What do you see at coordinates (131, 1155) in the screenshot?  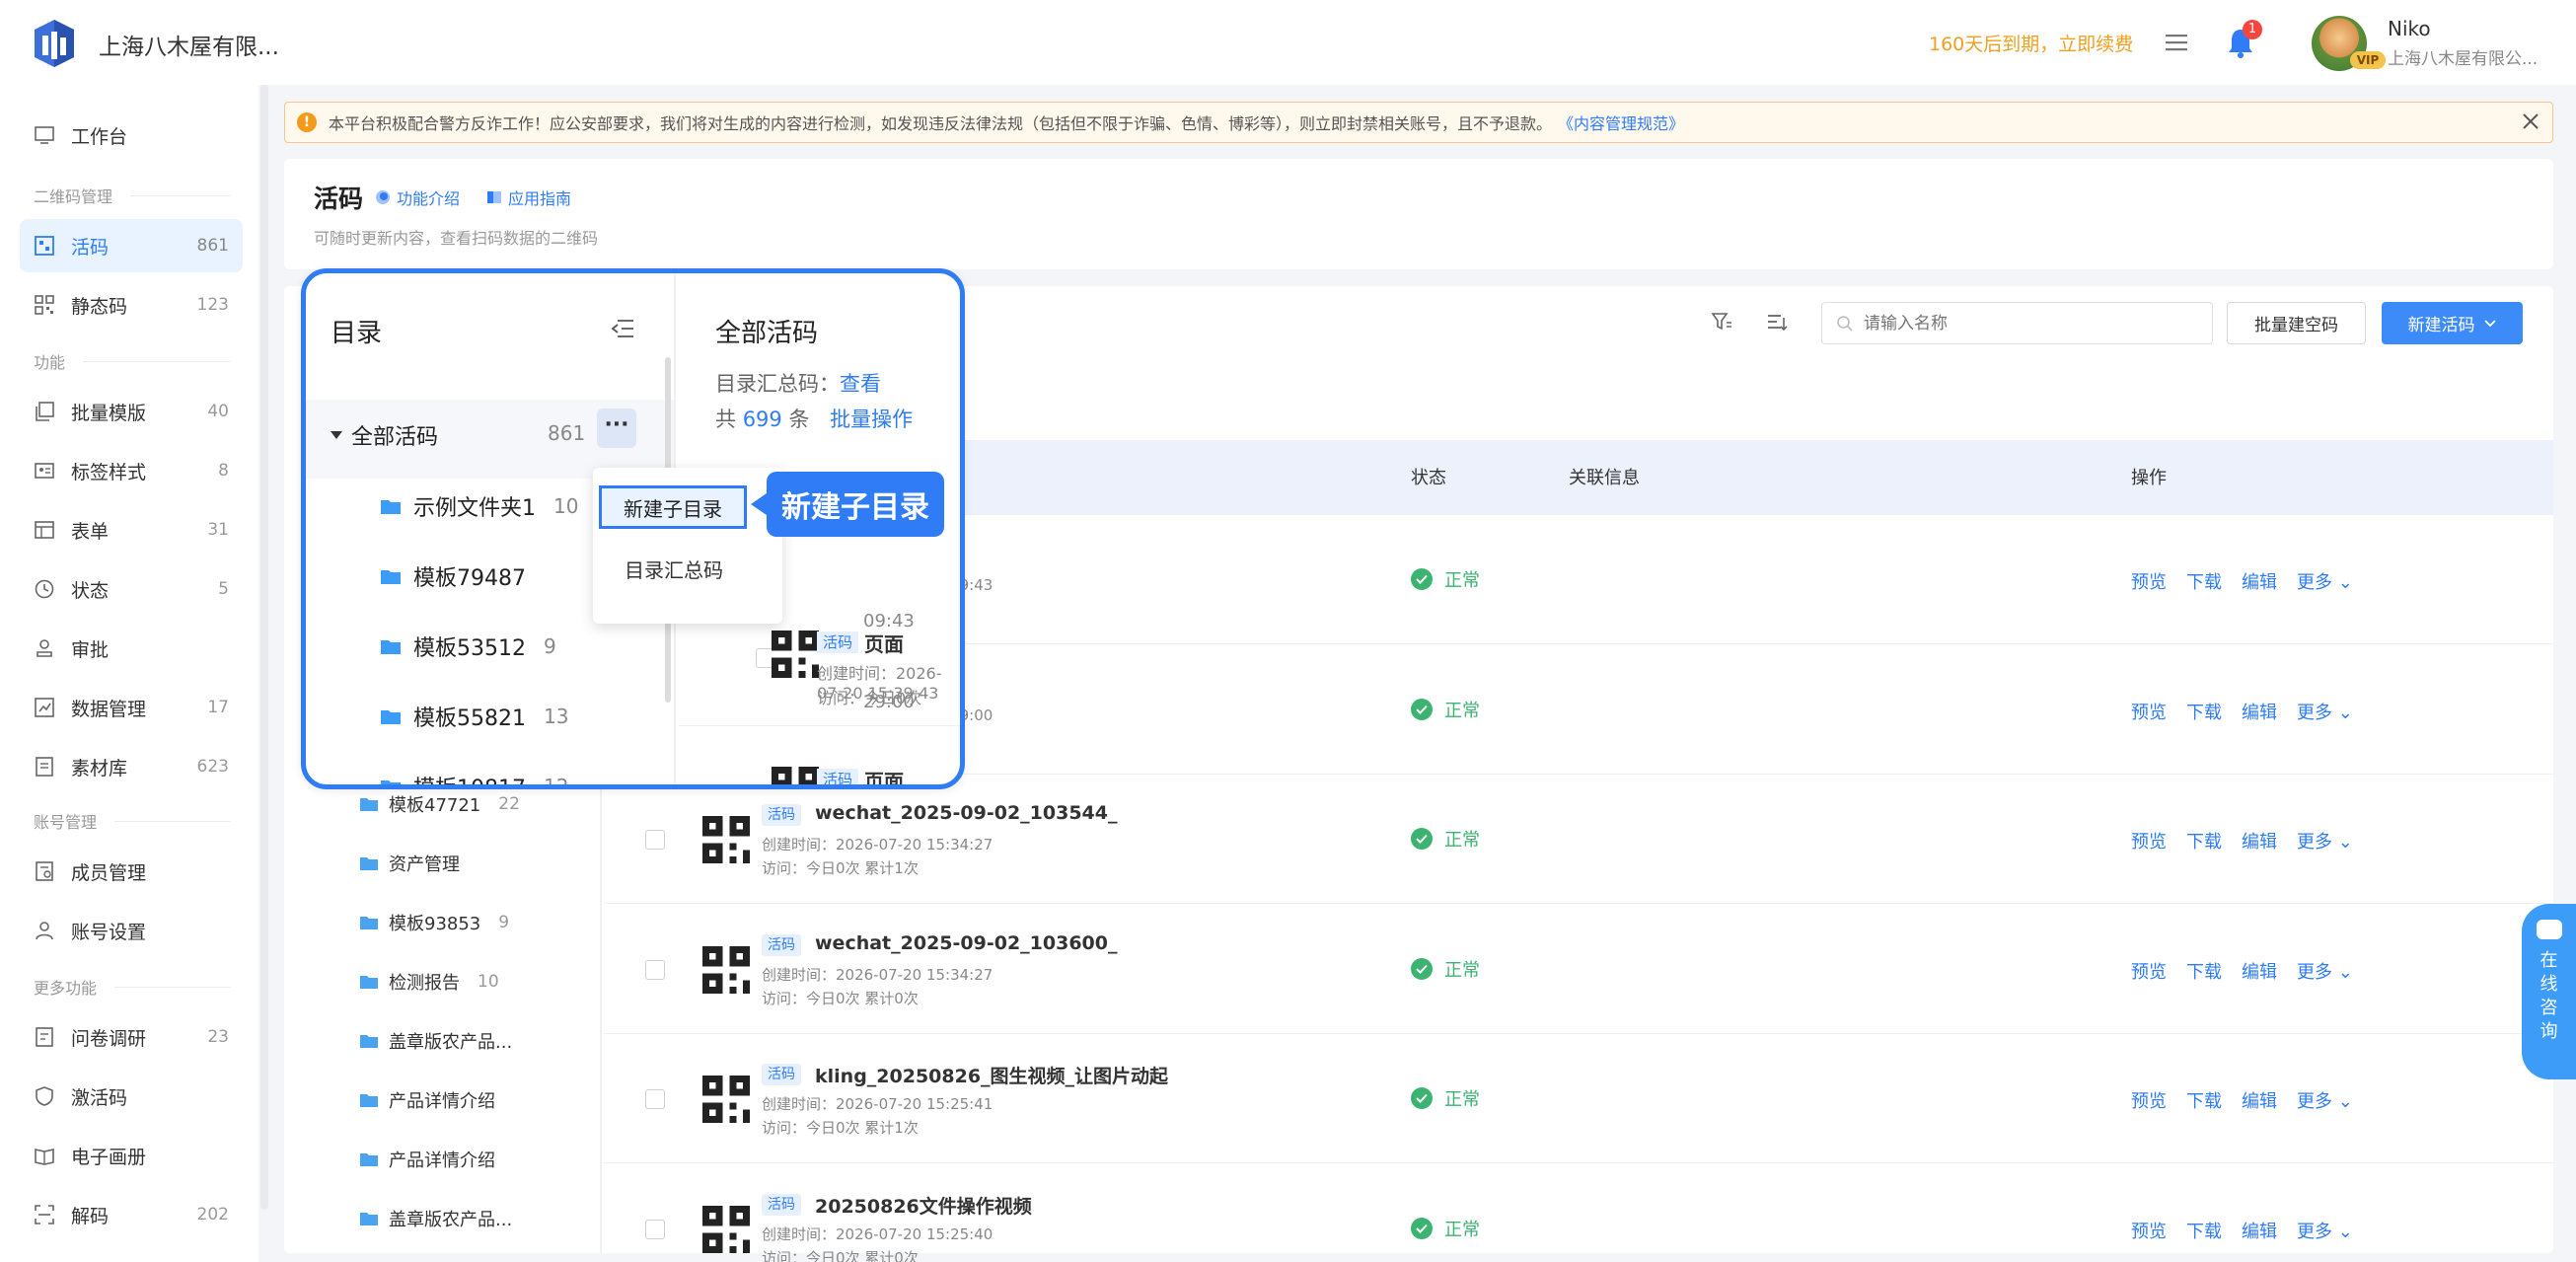 I see `sidebar-item-ebook: 电子画册` at bounding box center [131, 1155].